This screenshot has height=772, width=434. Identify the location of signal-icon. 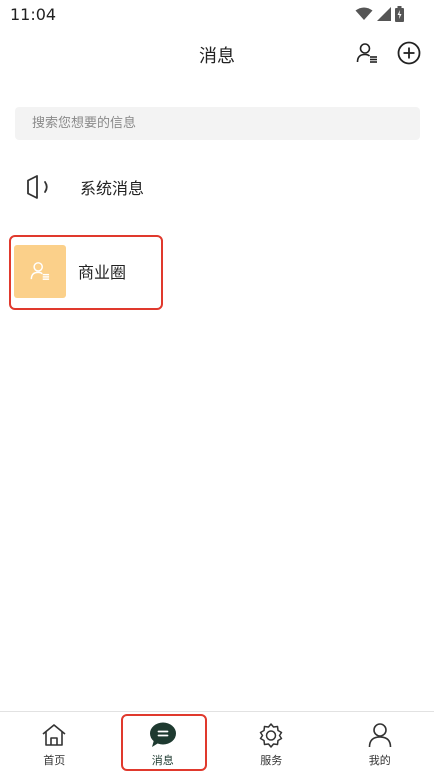
(384, 14).